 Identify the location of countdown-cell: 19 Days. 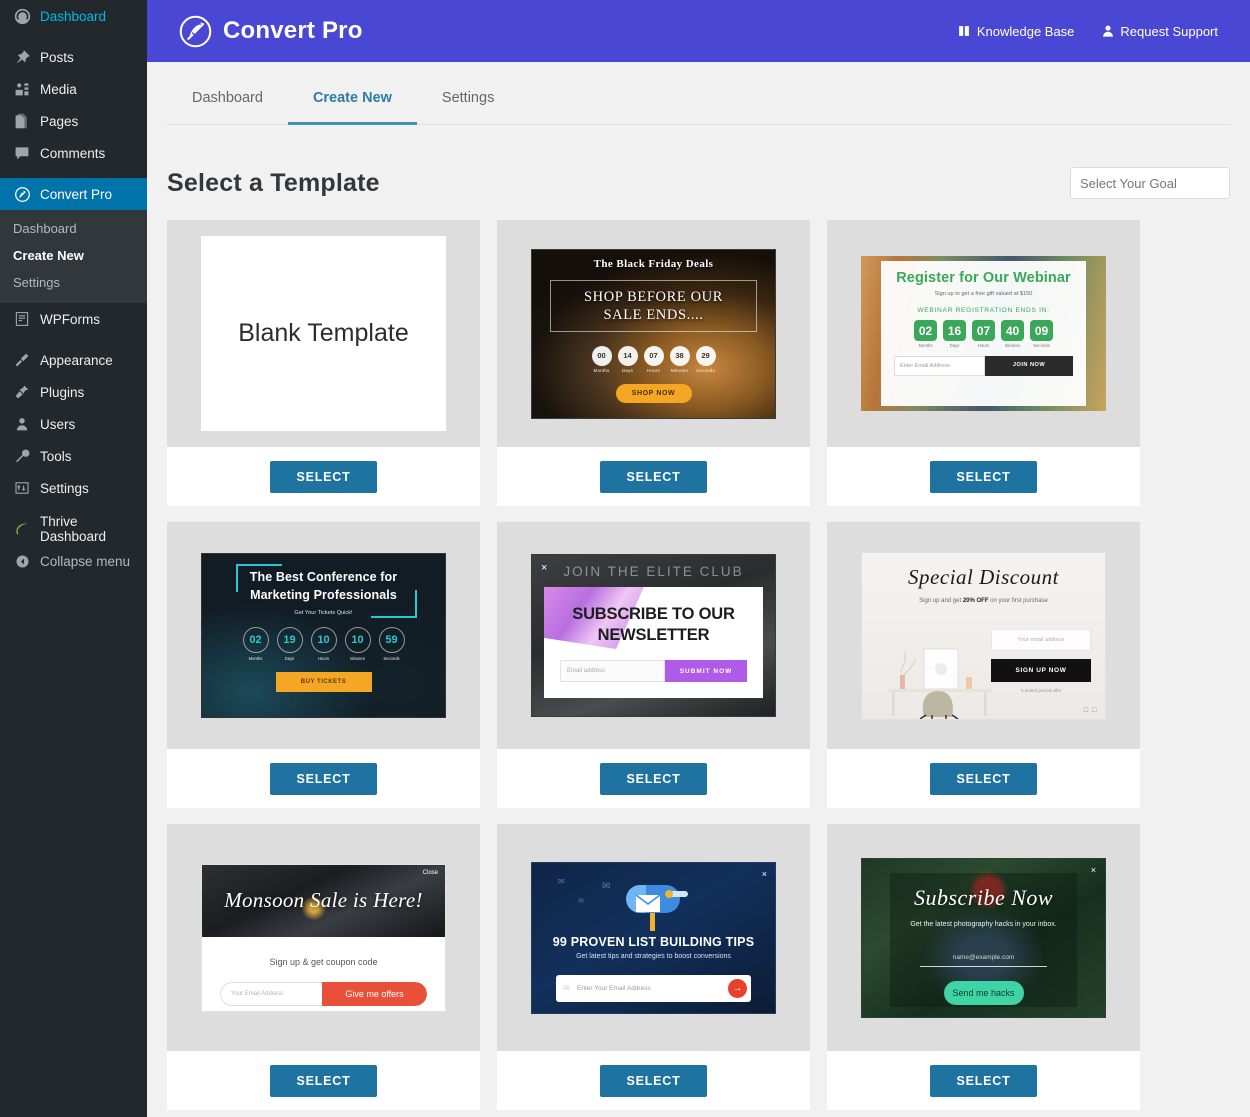
(289, 644).